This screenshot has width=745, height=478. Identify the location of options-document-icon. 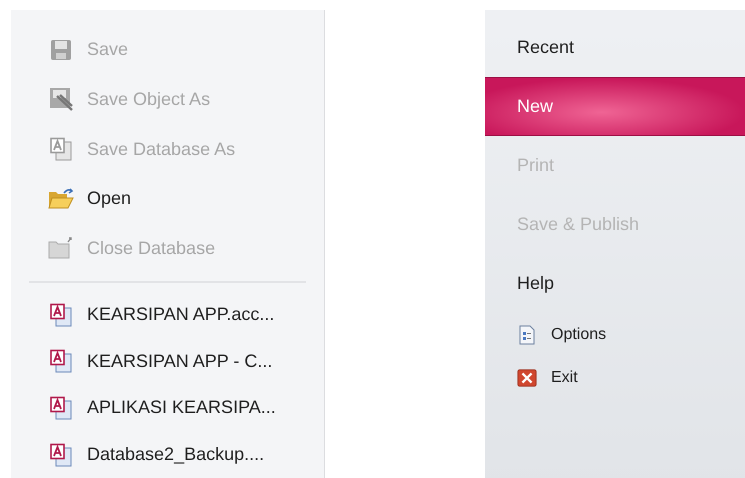
(527, 334).